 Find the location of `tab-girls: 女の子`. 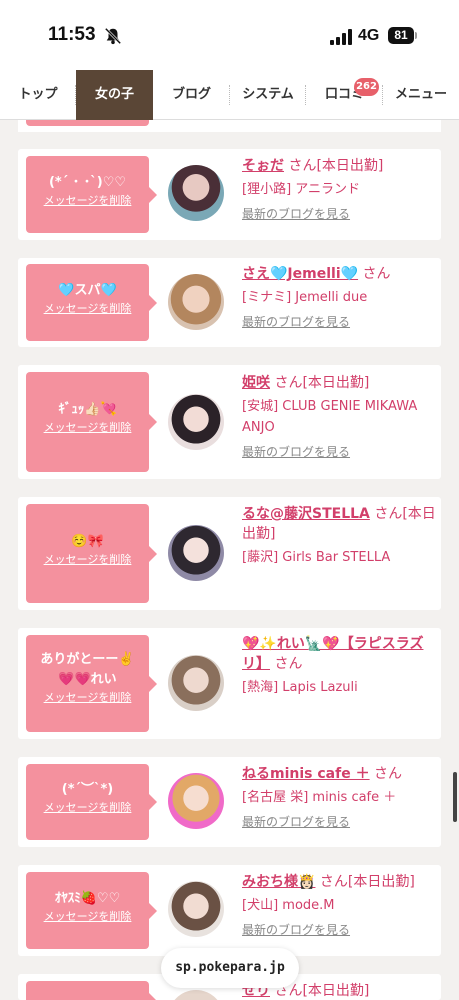

tab-girls: 女の子 is located at coordinates (114, 95).